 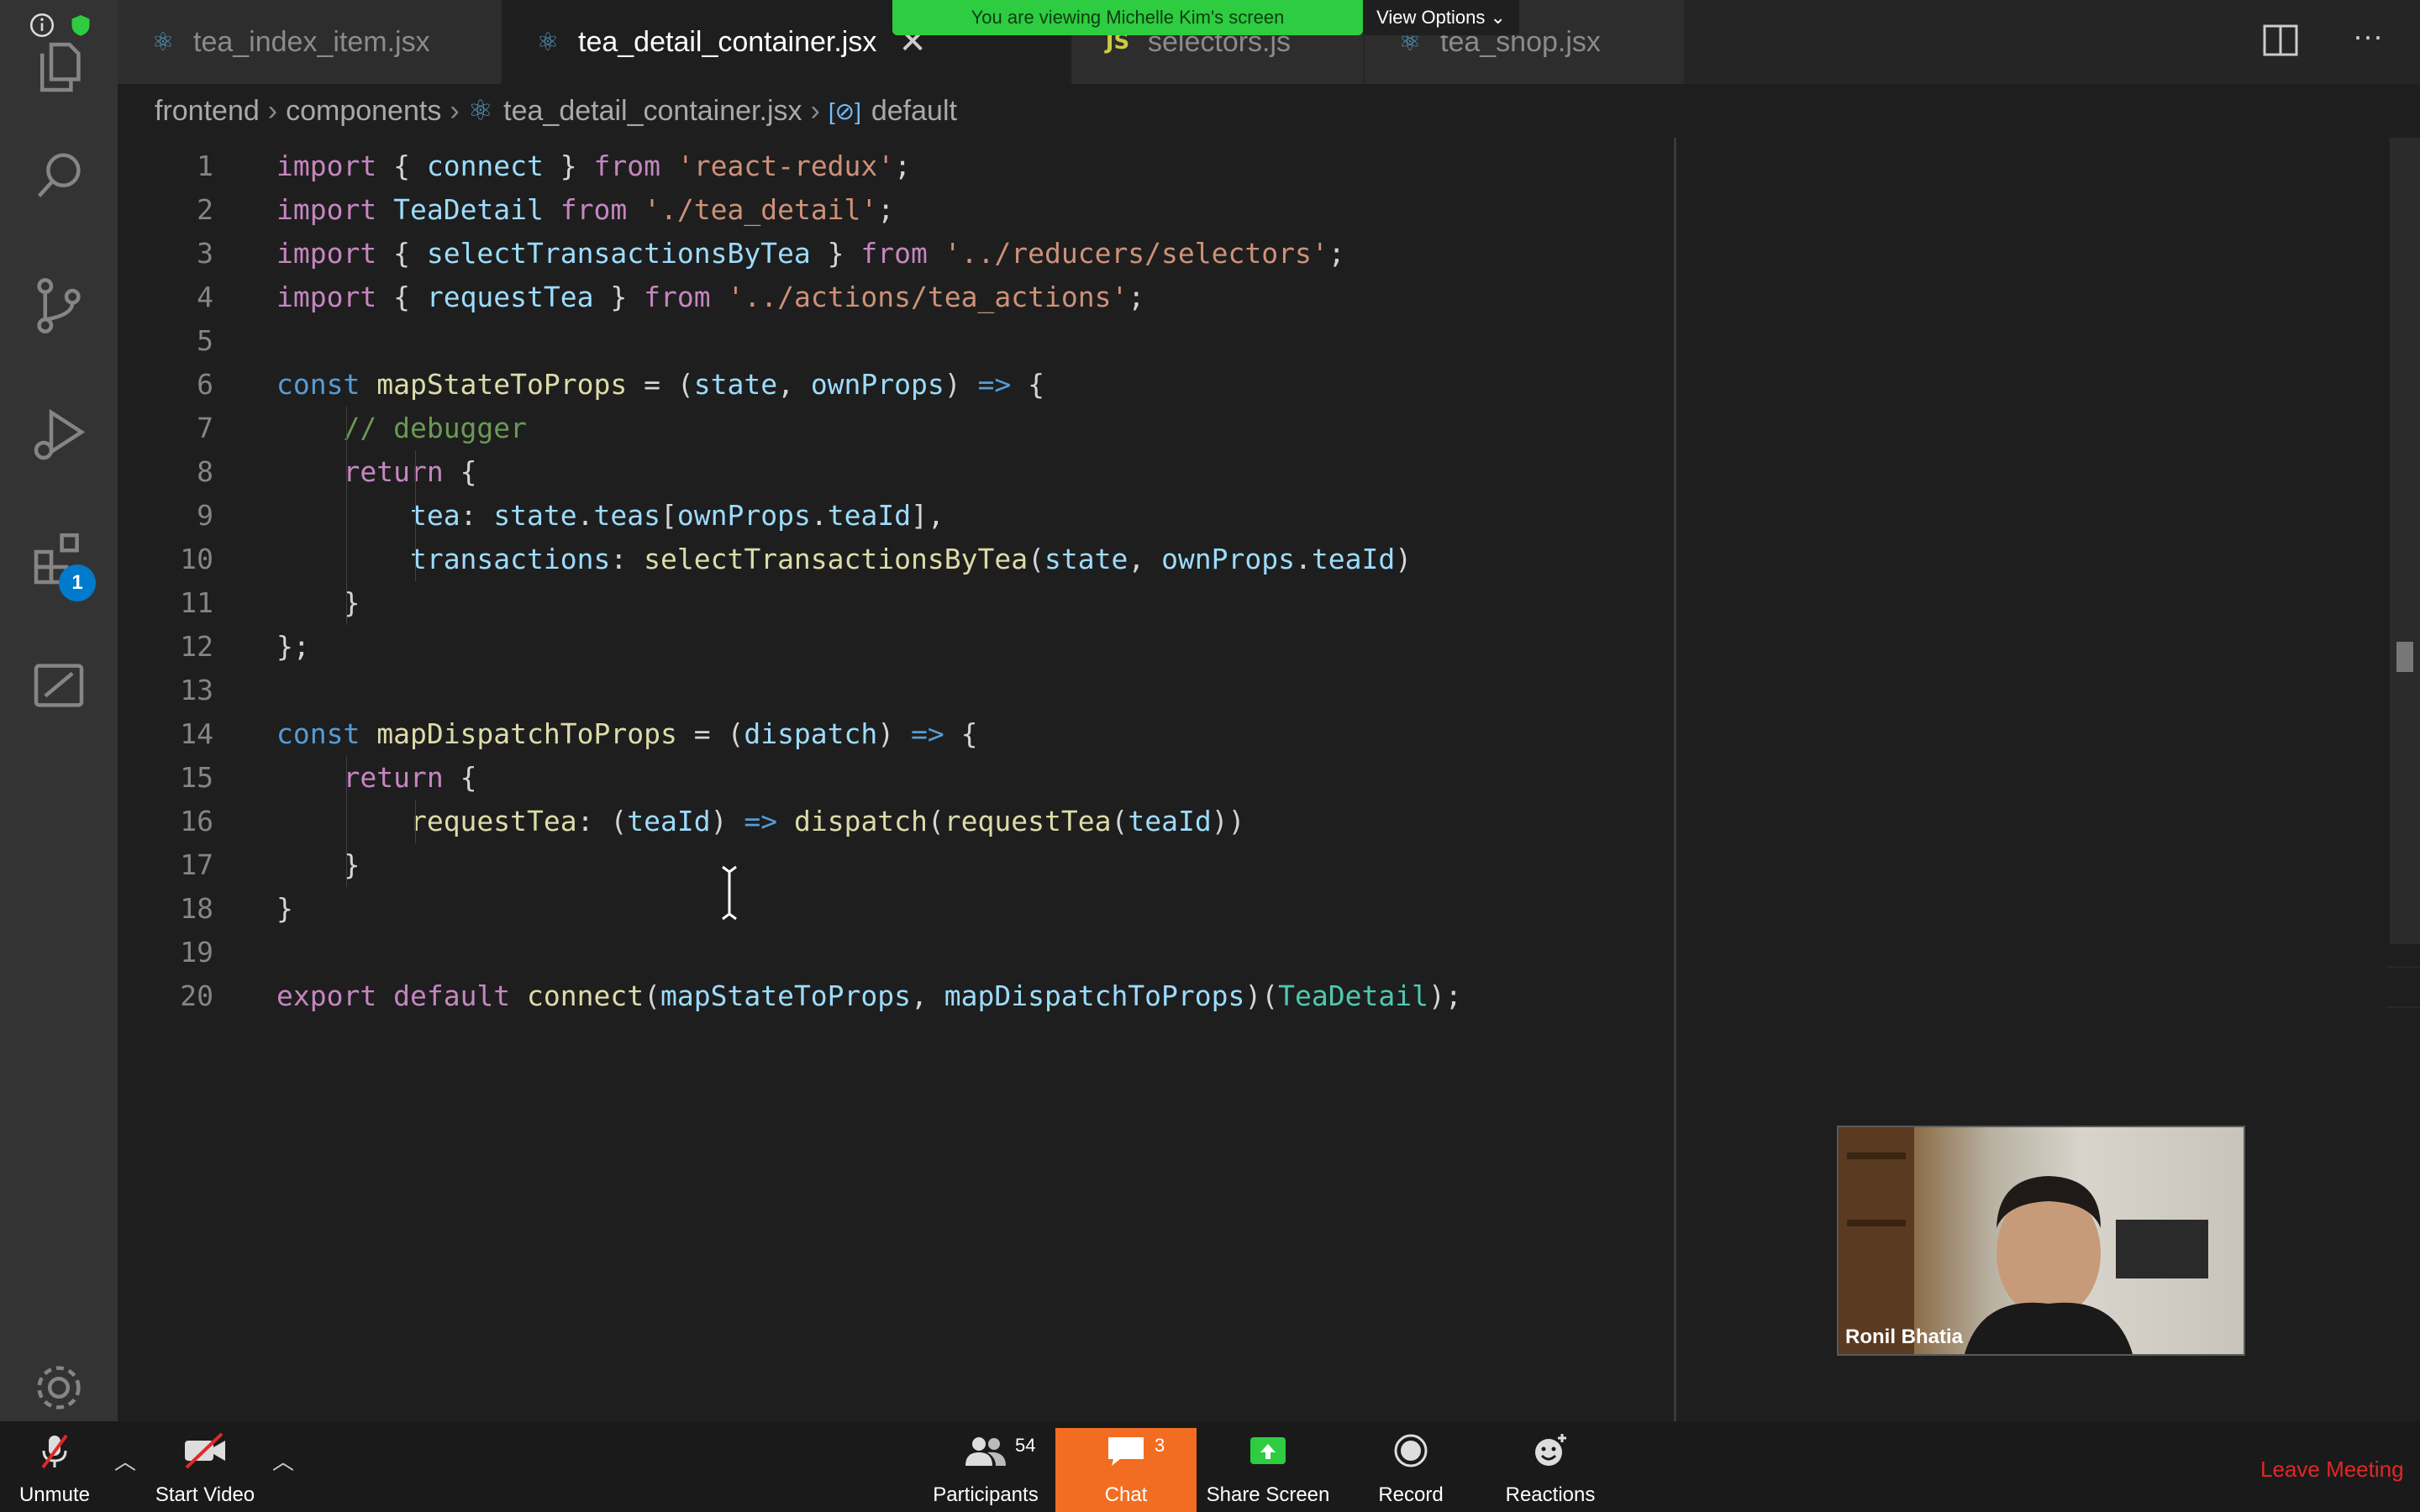 I want to click on participants-label: Participants, so click(x=986, y=1494).